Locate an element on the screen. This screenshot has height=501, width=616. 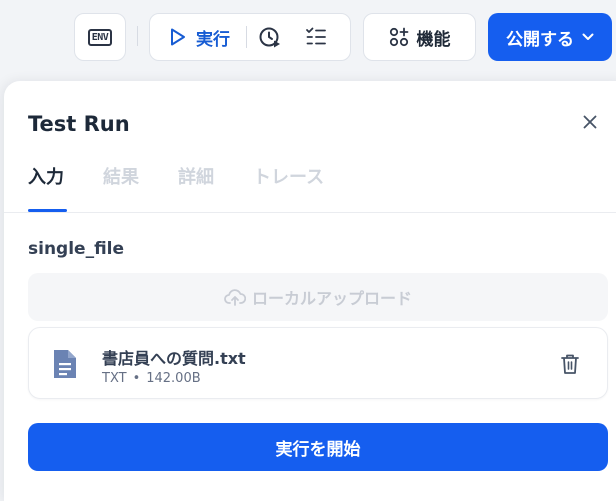
start-run-label: 実行を開始 is located at coordinates (318, 449).